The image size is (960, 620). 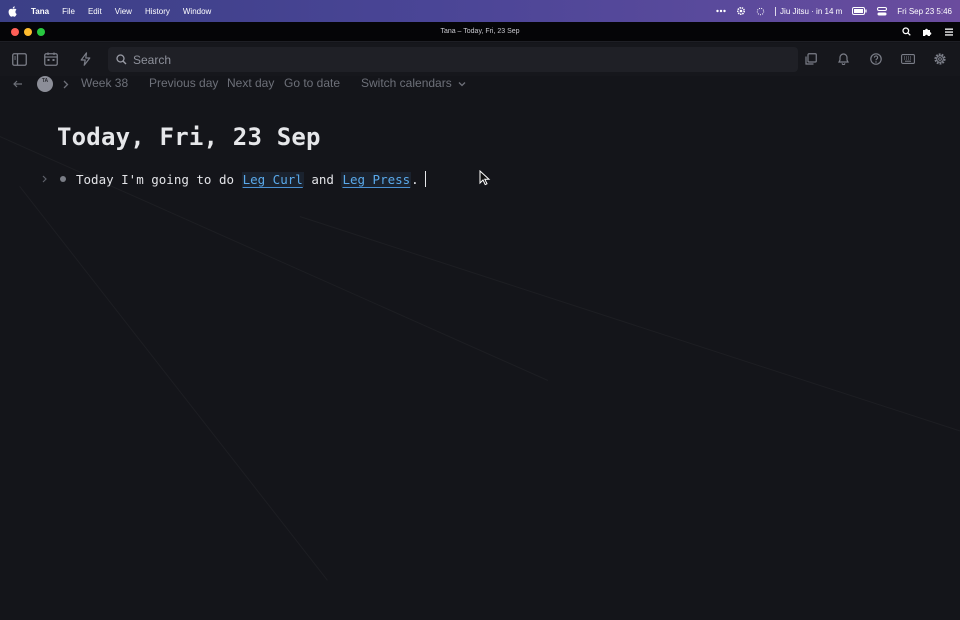 I want to click on menu-app-name: Tana, so click(x=40, y=11).